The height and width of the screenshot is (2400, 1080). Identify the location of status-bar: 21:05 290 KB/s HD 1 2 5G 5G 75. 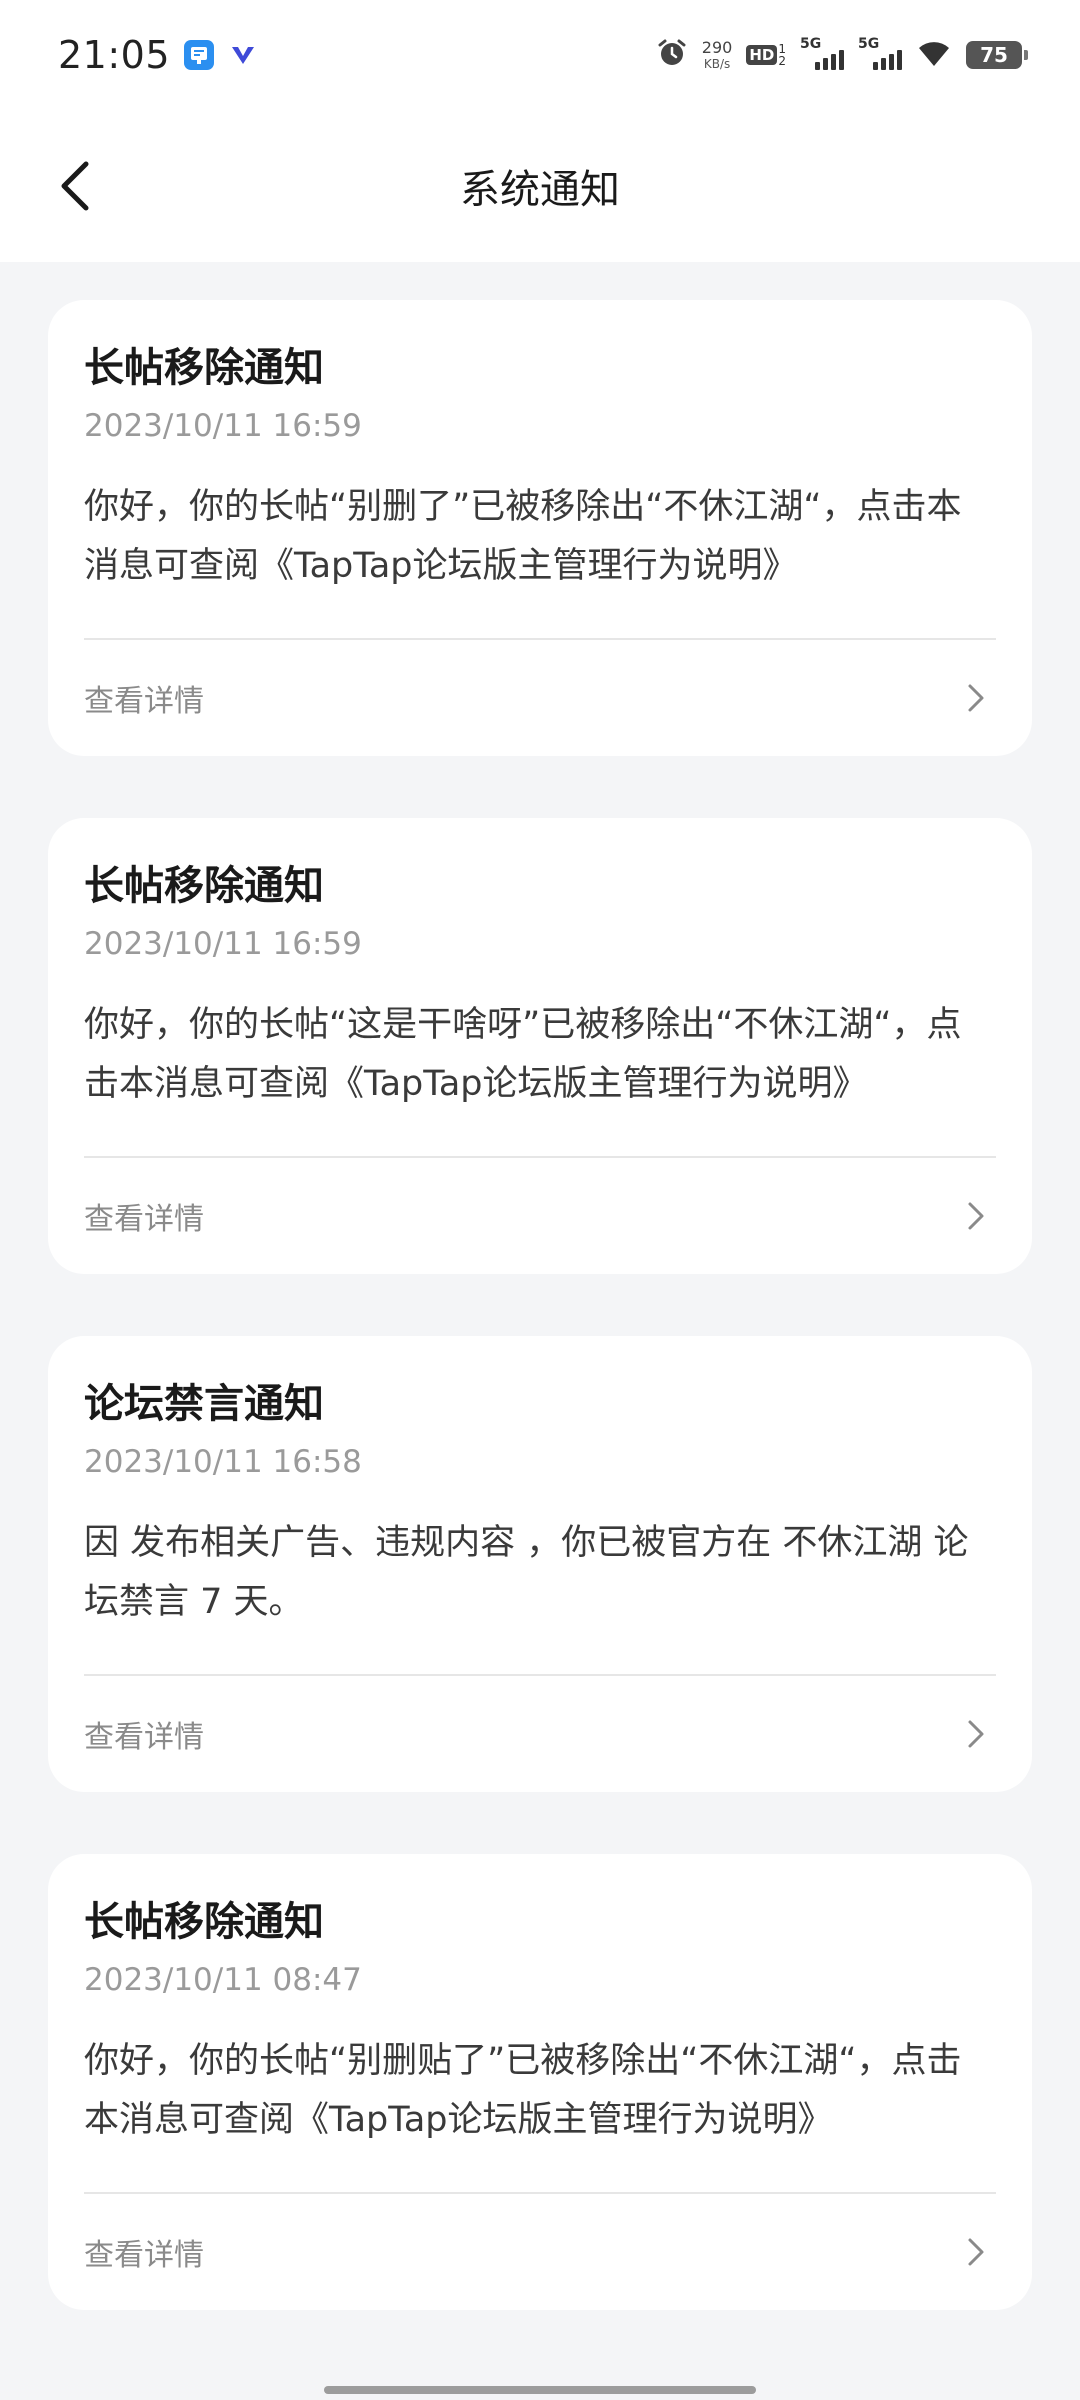
(540, 55).